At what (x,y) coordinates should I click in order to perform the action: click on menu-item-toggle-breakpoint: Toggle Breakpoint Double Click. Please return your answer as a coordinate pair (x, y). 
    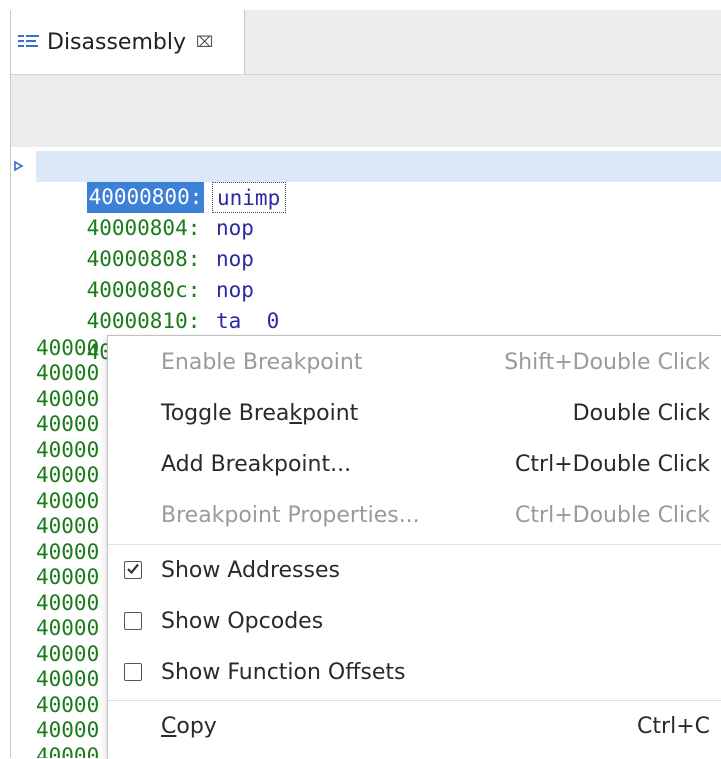
    Looking at the image, I should click on (414, 414).